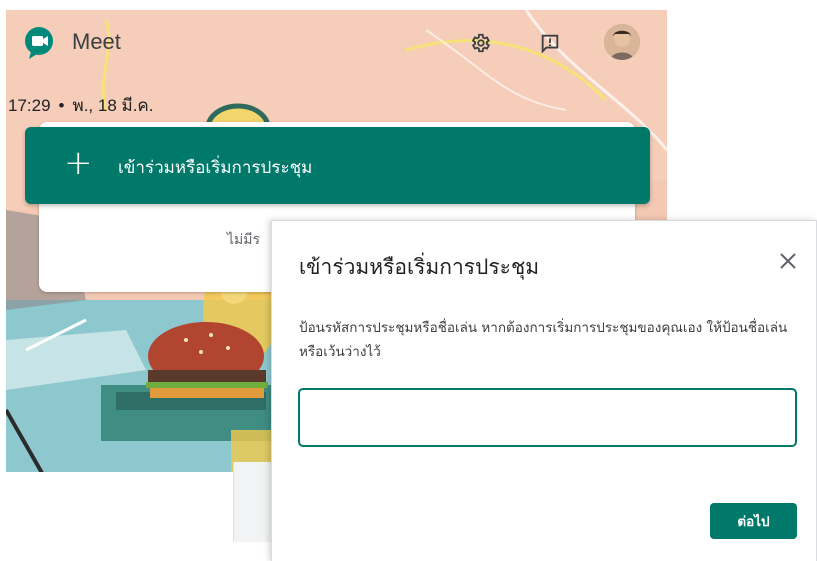  Describe the element at coordinates (547, 417) in the screenshot. I see `meeting-code-input` at that location.